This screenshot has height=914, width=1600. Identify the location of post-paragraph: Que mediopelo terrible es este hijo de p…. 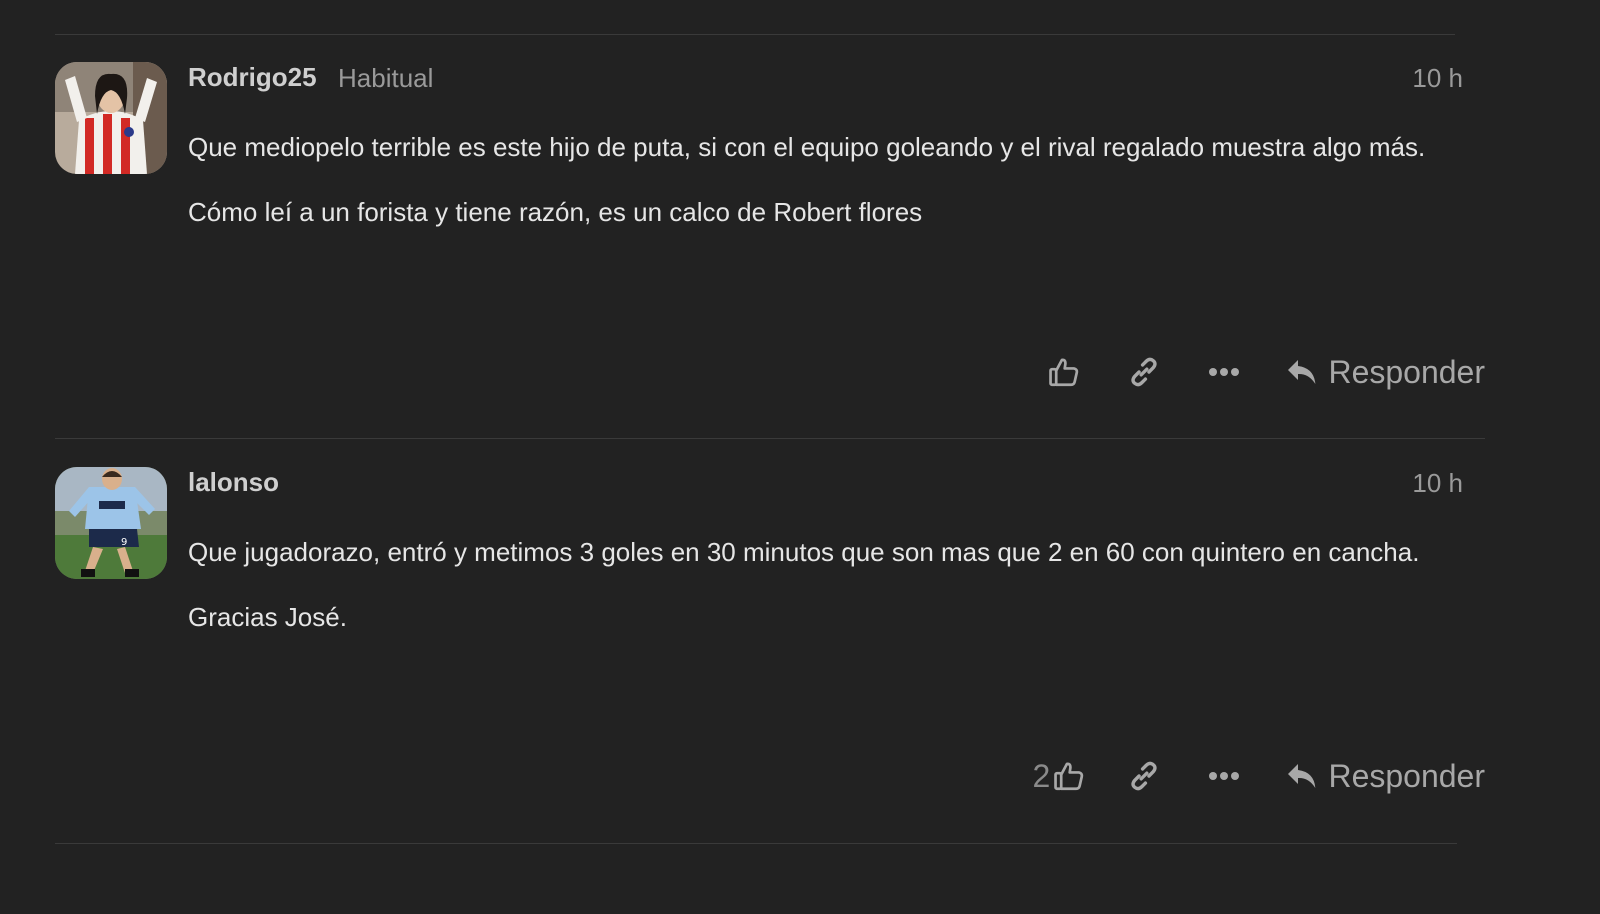
(807, 147).